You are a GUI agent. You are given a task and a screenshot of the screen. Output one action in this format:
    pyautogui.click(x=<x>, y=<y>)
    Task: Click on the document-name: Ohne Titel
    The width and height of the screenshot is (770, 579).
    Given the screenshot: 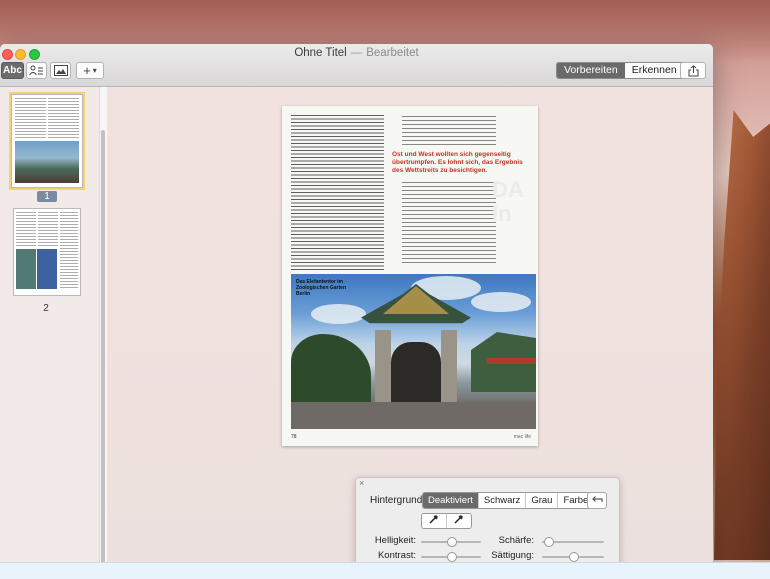 What is the action you would take?
    pyautogui.click(x=320, y=53)
    